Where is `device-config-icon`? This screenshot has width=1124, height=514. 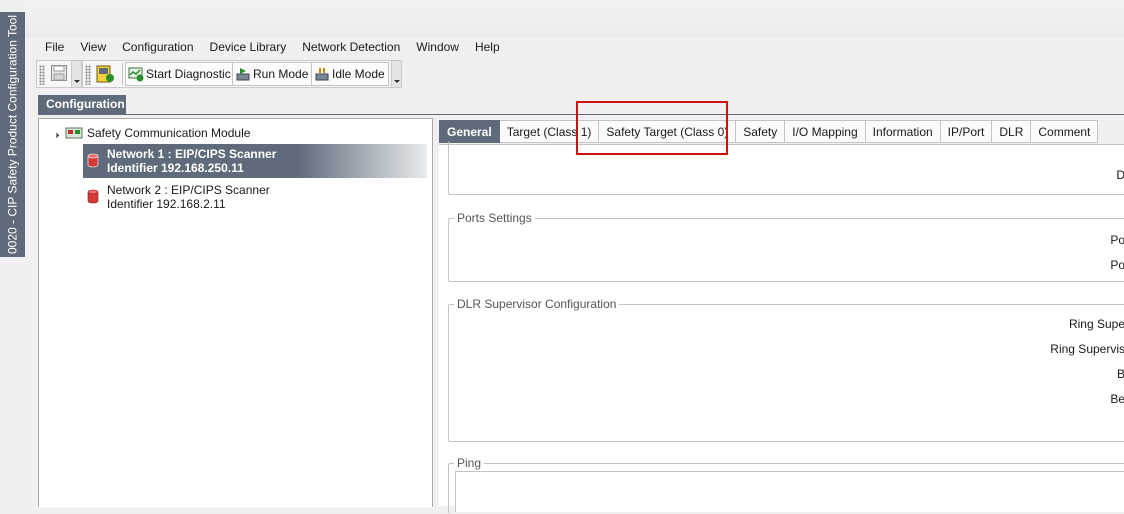 device-config-icon is located at coordinates (105, 74).